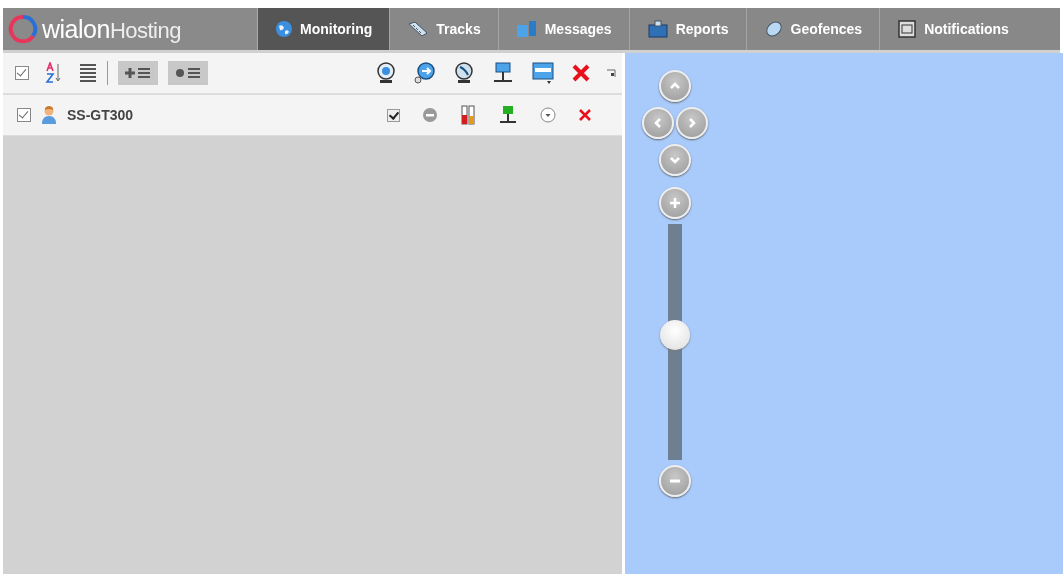  I want to click on ruler-icon, so click(418, 29).